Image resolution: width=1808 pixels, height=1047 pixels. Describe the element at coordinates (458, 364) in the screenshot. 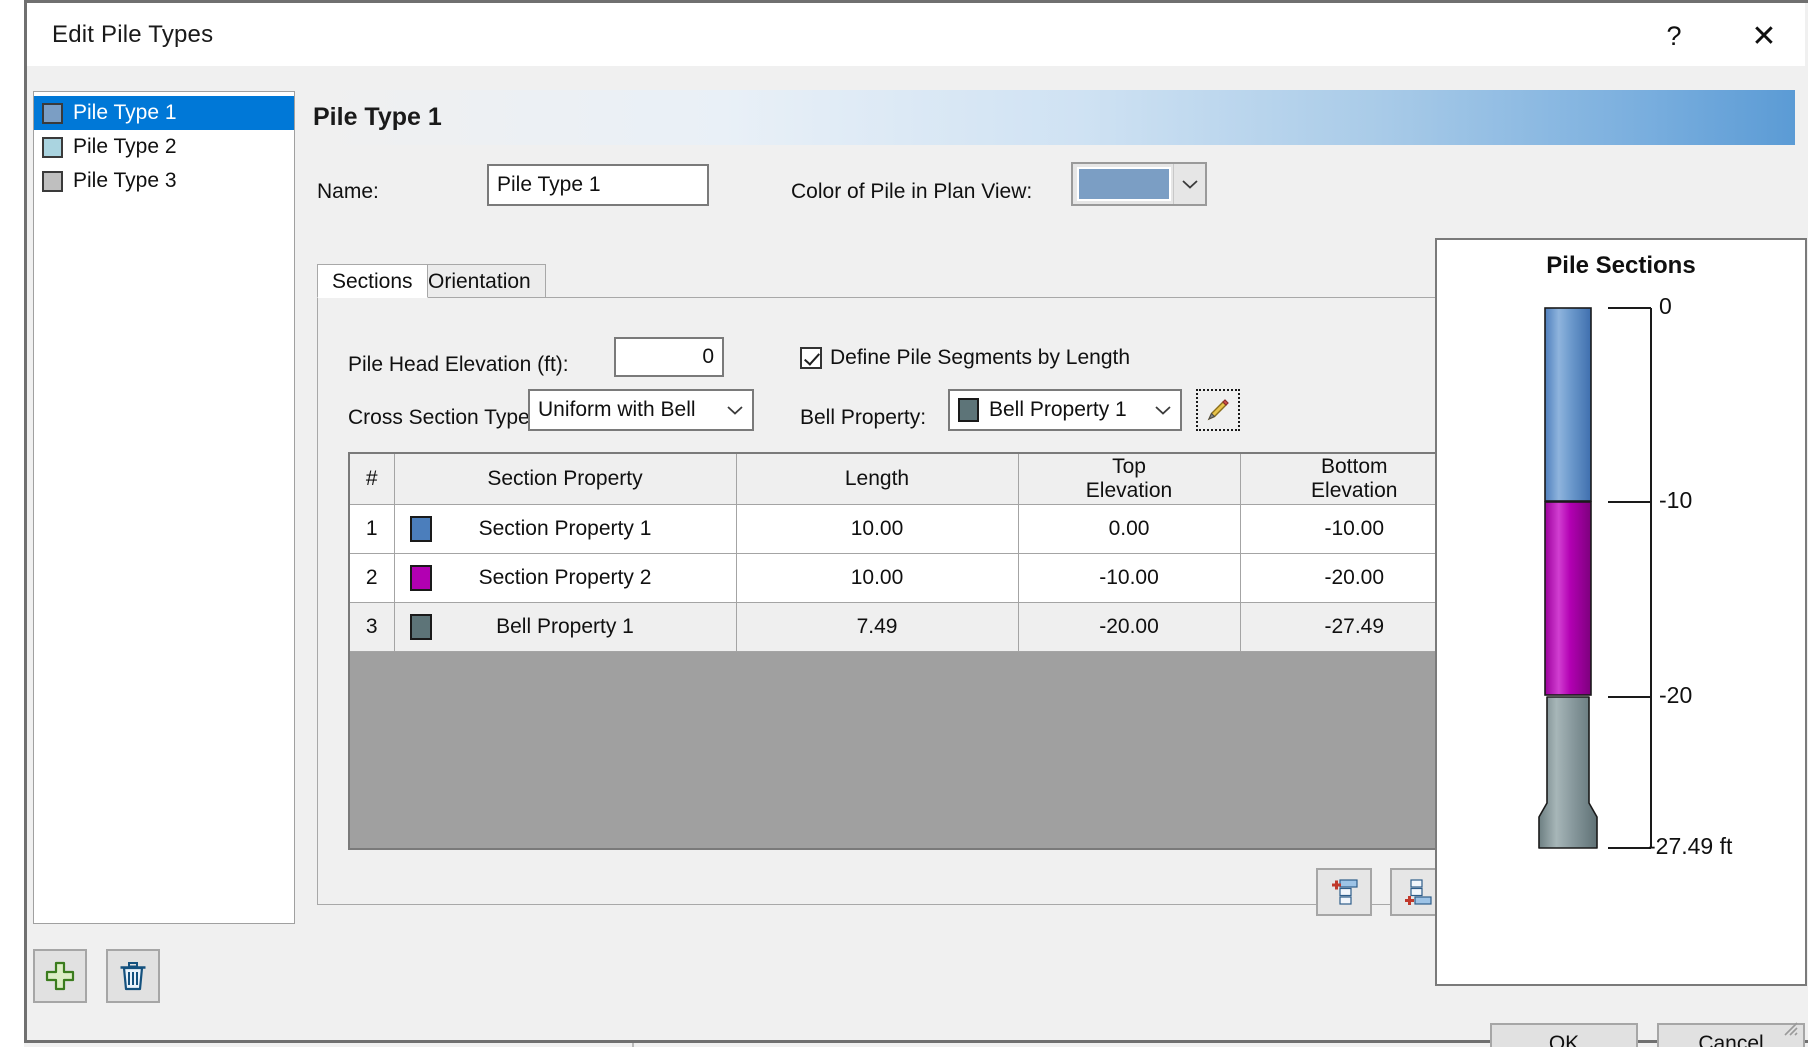

I see `pile-head-elevation-label: Pile Head Elevation (ft):` at that location.